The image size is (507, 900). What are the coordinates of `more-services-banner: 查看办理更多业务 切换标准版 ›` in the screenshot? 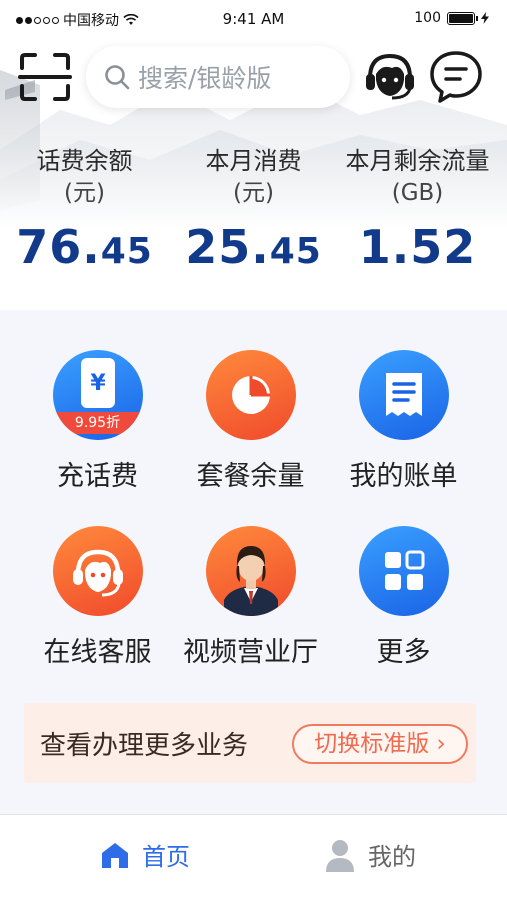 It's located at (250, 743).